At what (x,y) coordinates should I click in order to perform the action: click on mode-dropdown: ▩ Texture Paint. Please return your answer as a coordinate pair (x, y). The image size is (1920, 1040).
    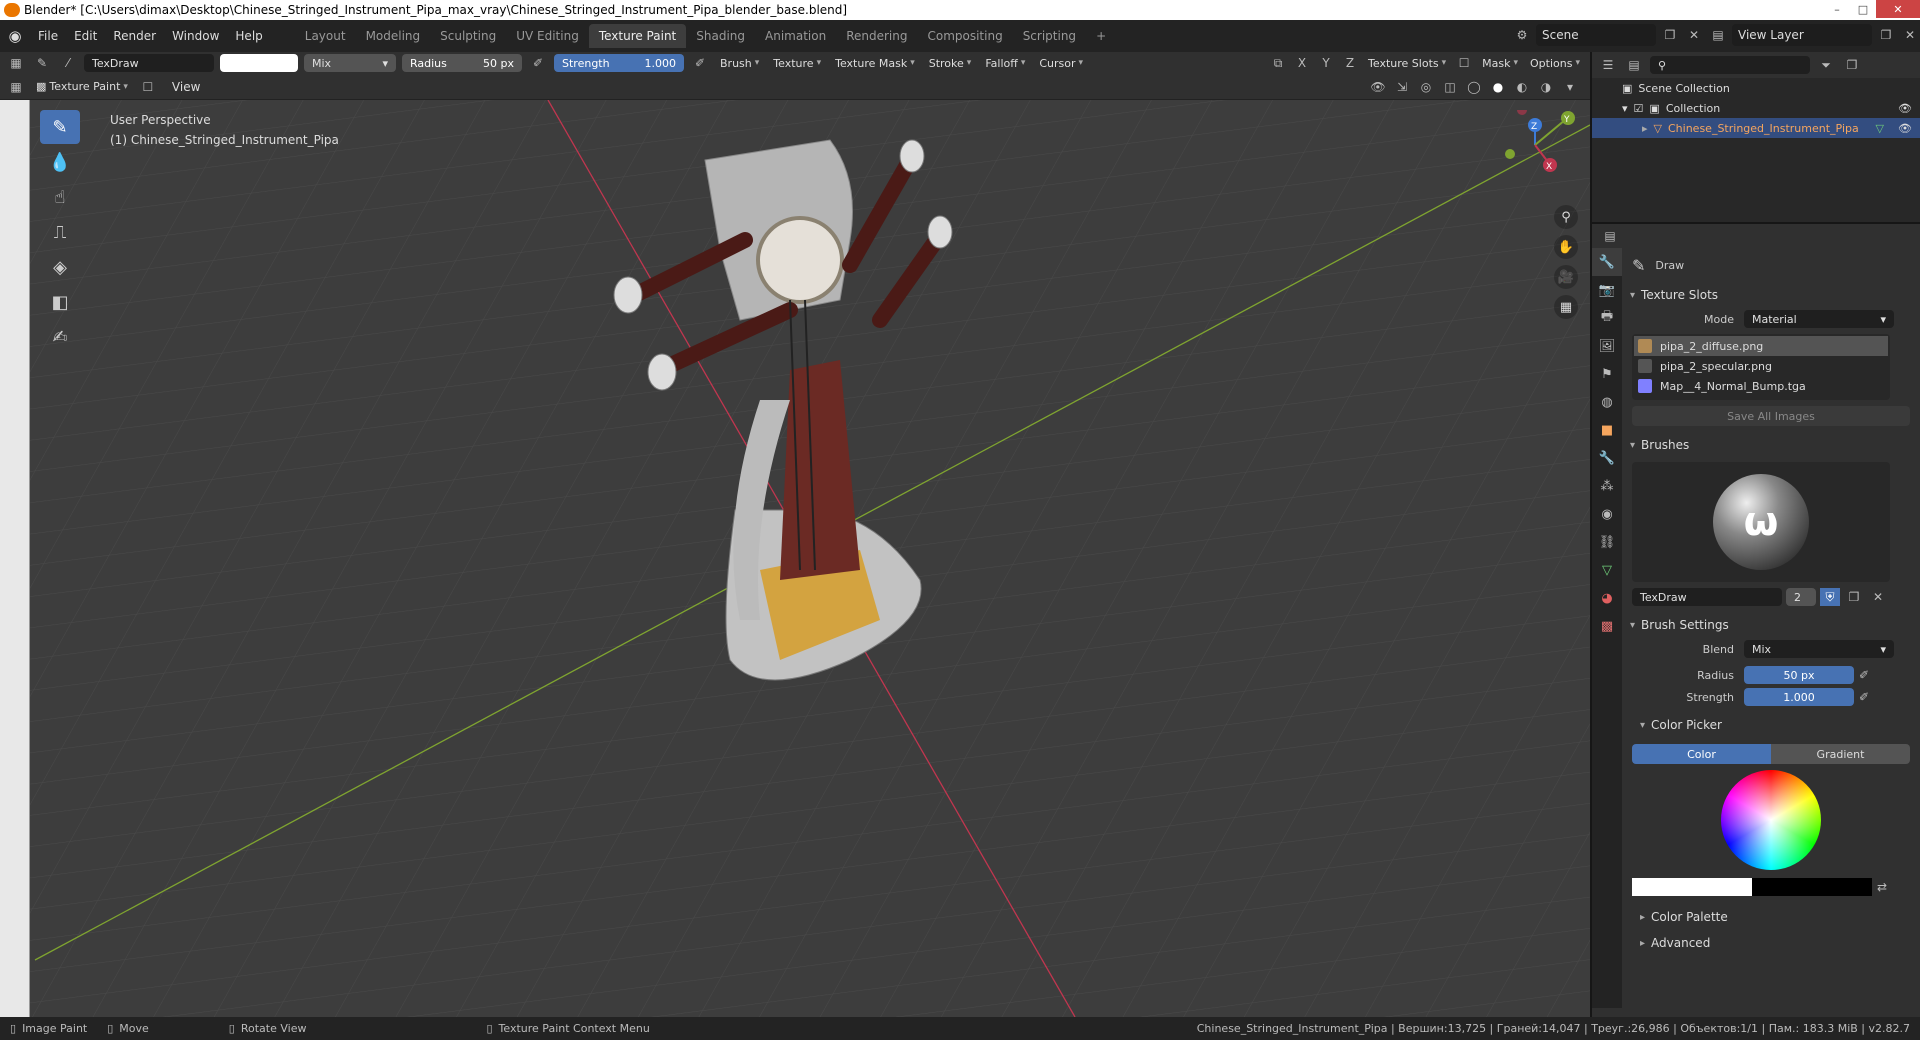
    Looking at the image, I should click on (82, 86).